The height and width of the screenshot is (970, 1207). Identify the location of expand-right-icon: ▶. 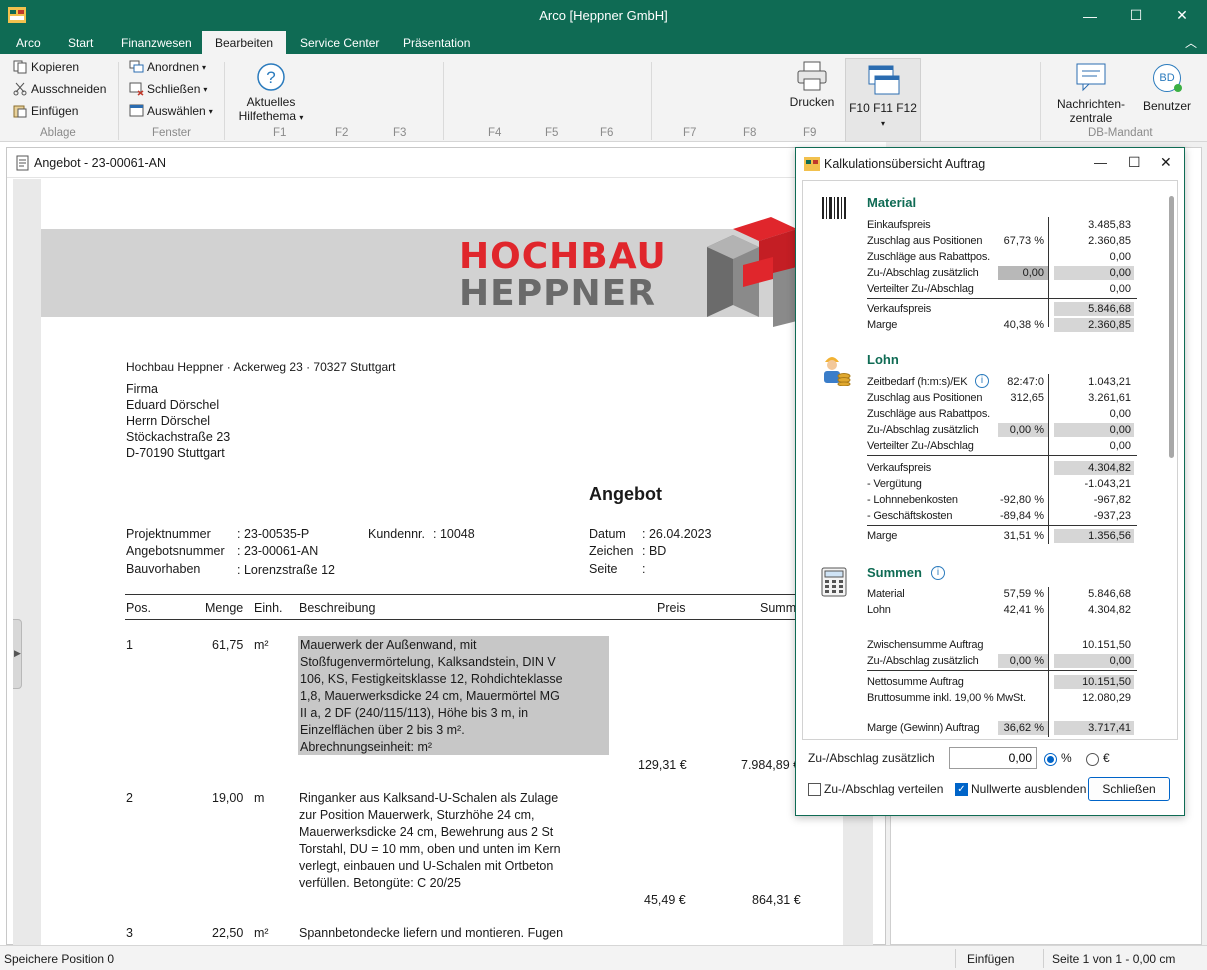
(17, 653).